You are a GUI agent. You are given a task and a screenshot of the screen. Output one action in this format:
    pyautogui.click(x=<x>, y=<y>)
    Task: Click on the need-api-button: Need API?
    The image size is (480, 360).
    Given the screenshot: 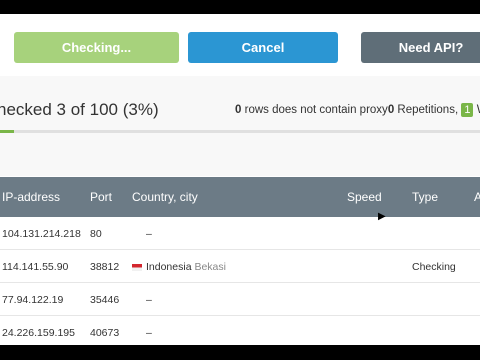 What is the action you would take?
    pyautogui.click(x=420, y=47)
    